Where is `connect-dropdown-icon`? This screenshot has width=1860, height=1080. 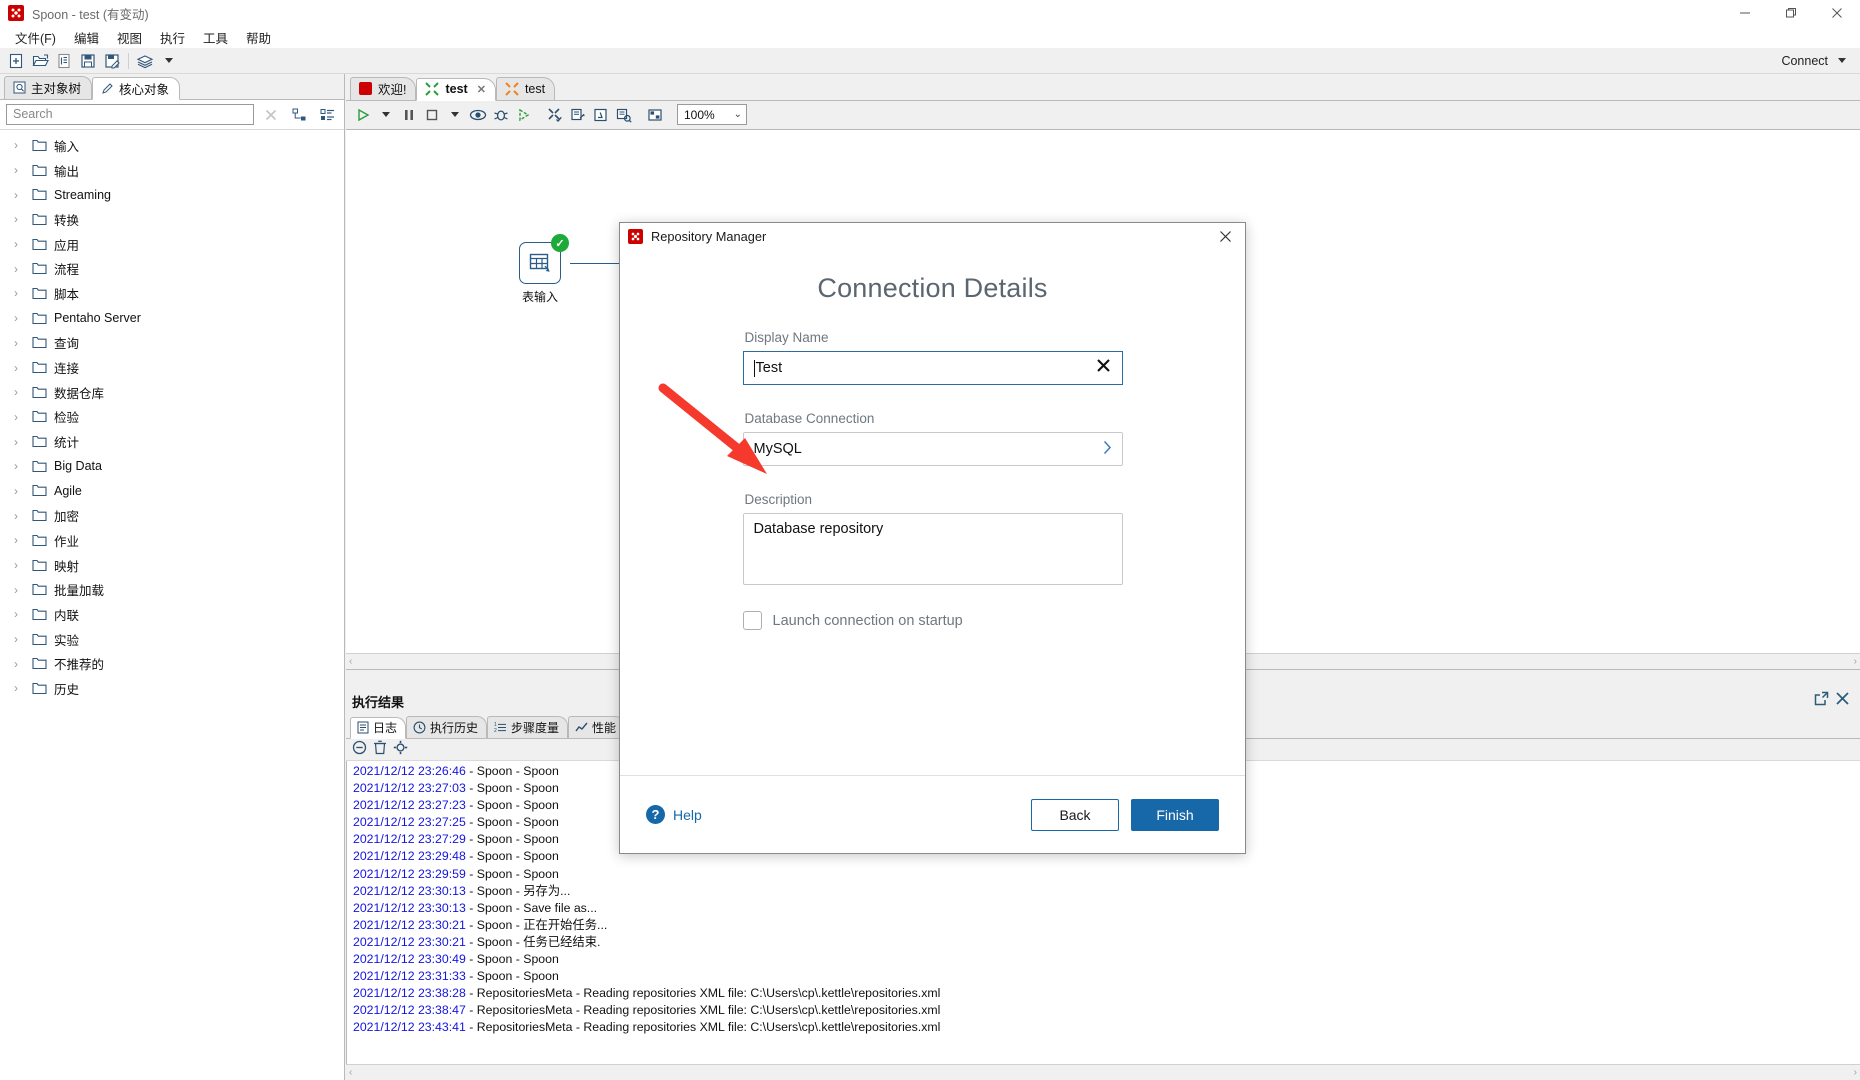 connect-dropdown-icon is located at coordinates (1842, 60).